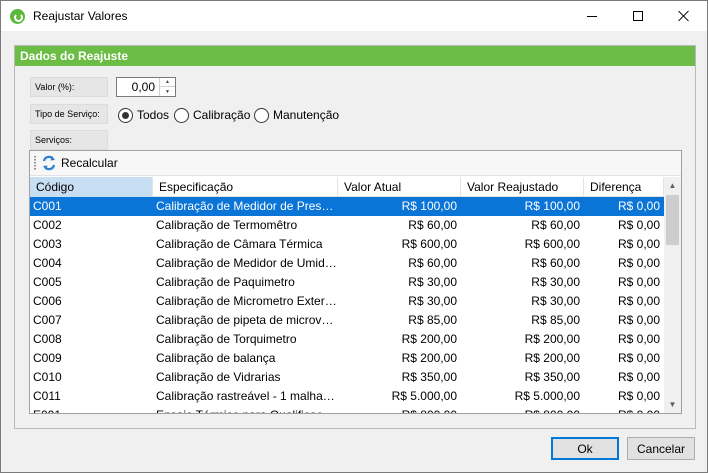 Image resolution: width=708 pixels, height=473 pixels. What do you see at coordinates (245, 244) in the screenshot?
I see `cell-especificacao: Calibração de Câmara Térmica` at bounding box center [245, 244].